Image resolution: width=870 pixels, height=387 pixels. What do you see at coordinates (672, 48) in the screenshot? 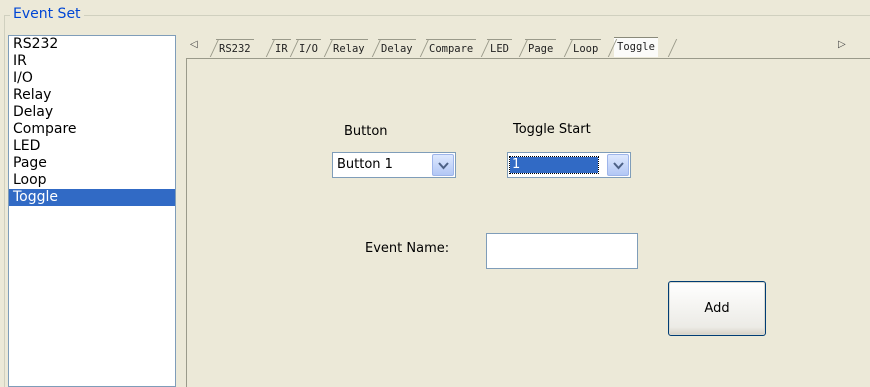
I see `tab-divider` at bounding box center [672, 48].